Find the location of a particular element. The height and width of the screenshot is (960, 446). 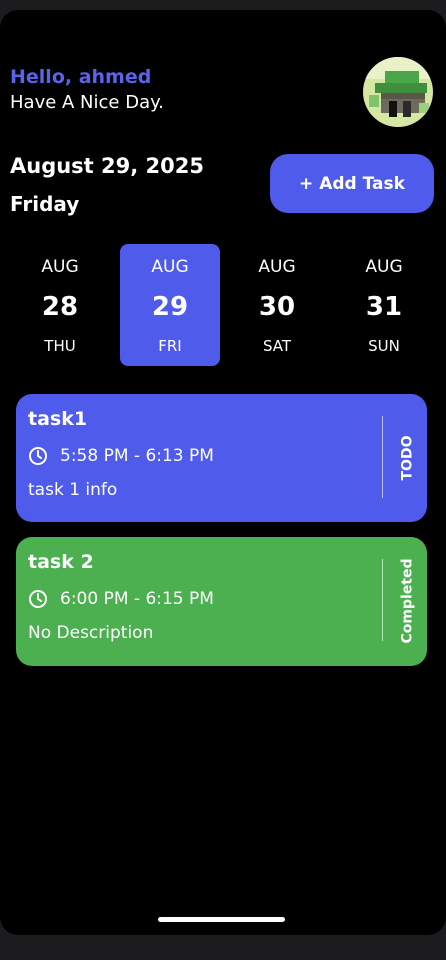

task-time-row: 6:00 PM - 6:15 PM is located at coordinates (121, 599).